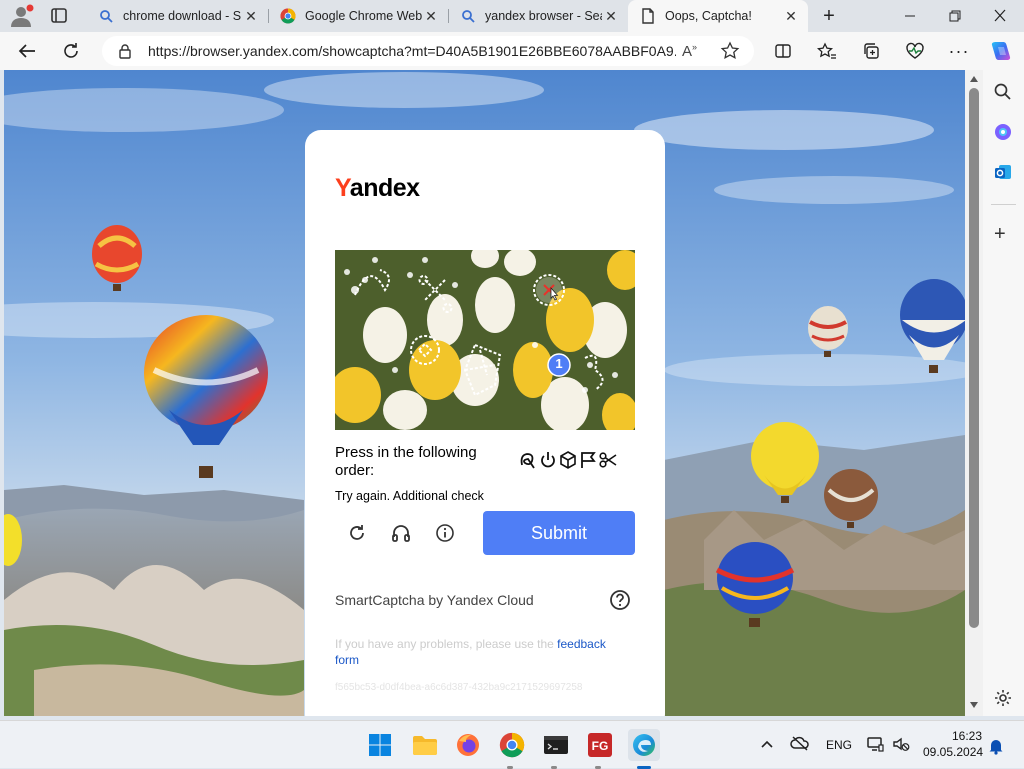  I want to click on info-button, so click(445, 533).